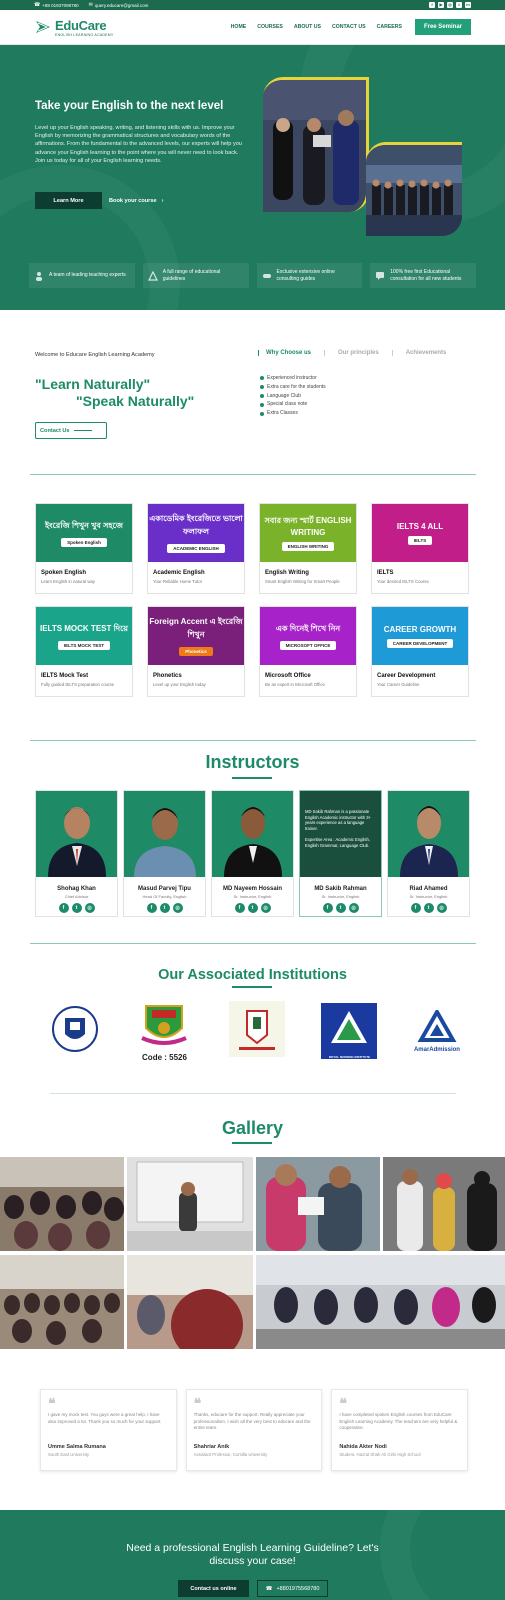 This screenshot has width=505, height=1600. I want to click on free-seminar-button: Free Seminar, so click(442, 27).